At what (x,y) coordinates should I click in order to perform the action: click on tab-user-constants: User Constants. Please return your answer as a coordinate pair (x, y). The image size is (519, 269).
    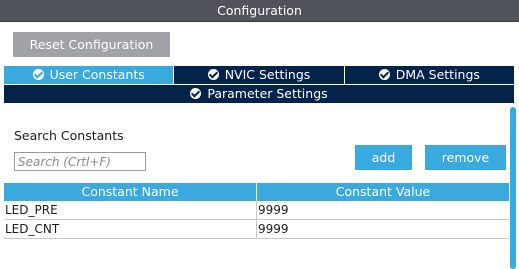
    Looking at the image, I should click on (89, 75).